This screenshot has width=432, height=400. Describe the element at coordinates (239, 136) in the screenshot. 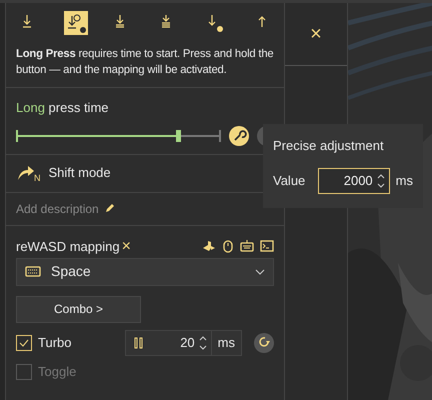

I see `wrench-icon` at that location.